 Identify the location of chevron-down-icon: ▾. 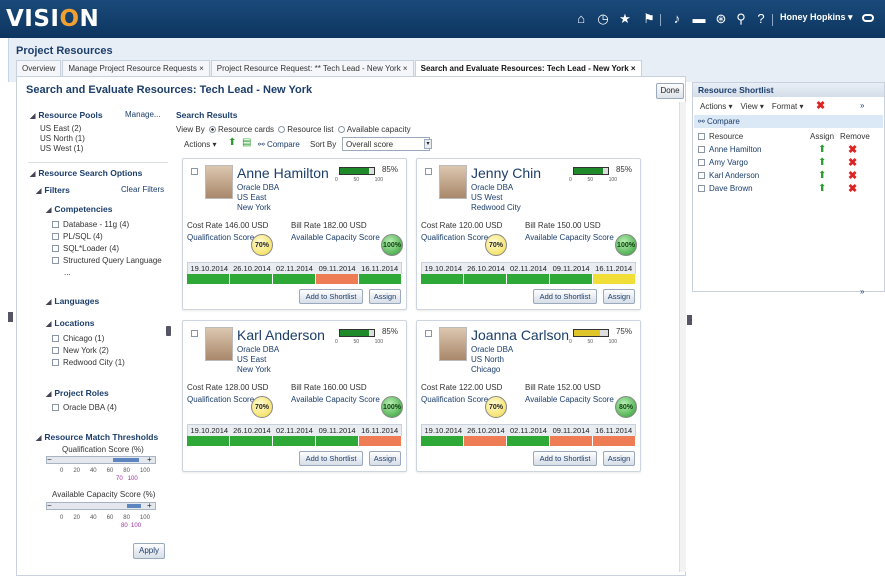
(428, 144).